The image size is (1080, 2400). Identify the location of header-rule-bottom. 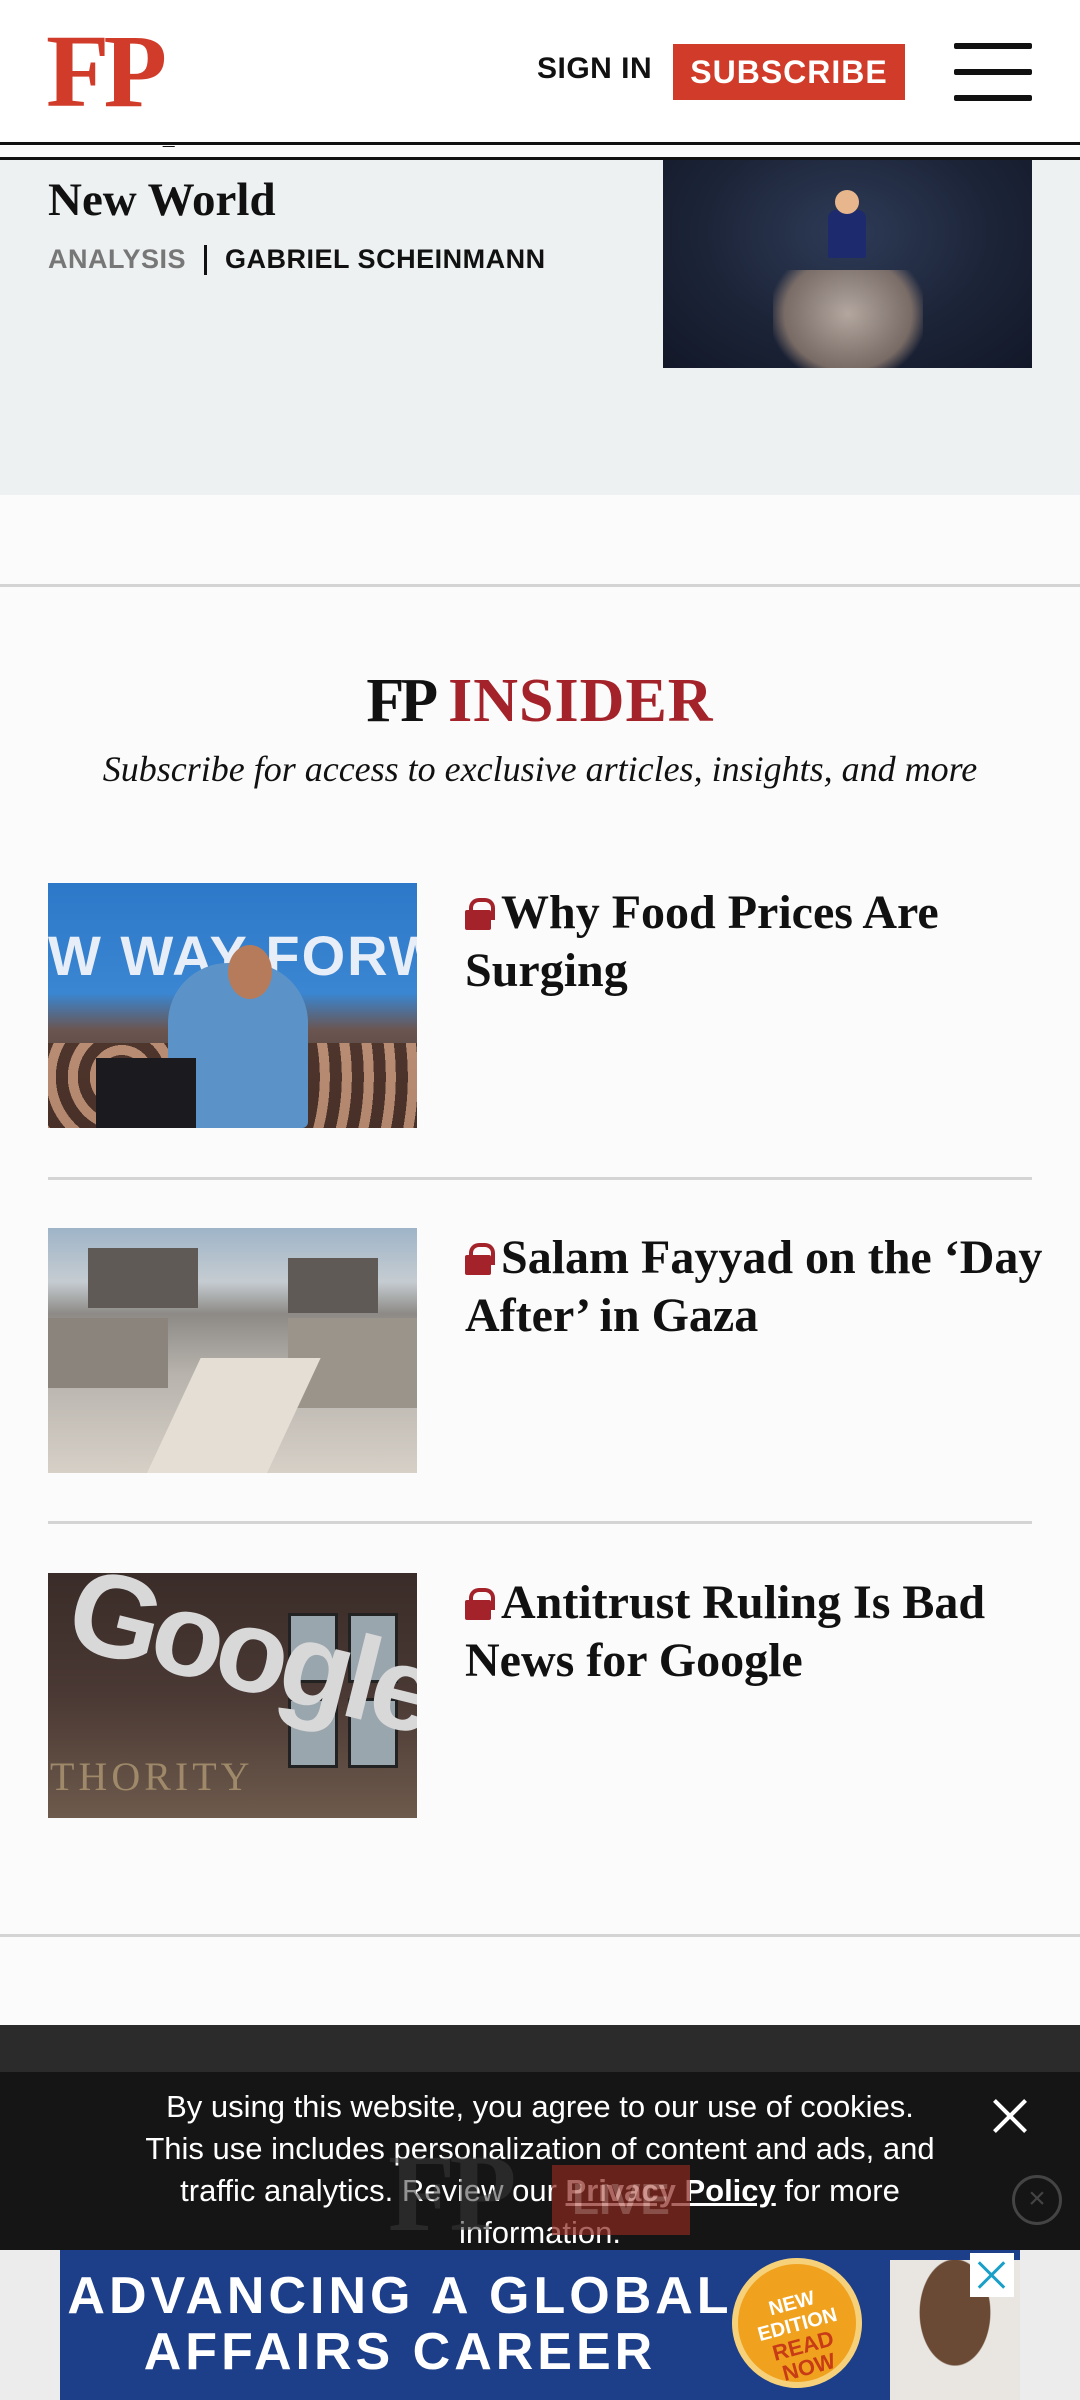
(540, 158).